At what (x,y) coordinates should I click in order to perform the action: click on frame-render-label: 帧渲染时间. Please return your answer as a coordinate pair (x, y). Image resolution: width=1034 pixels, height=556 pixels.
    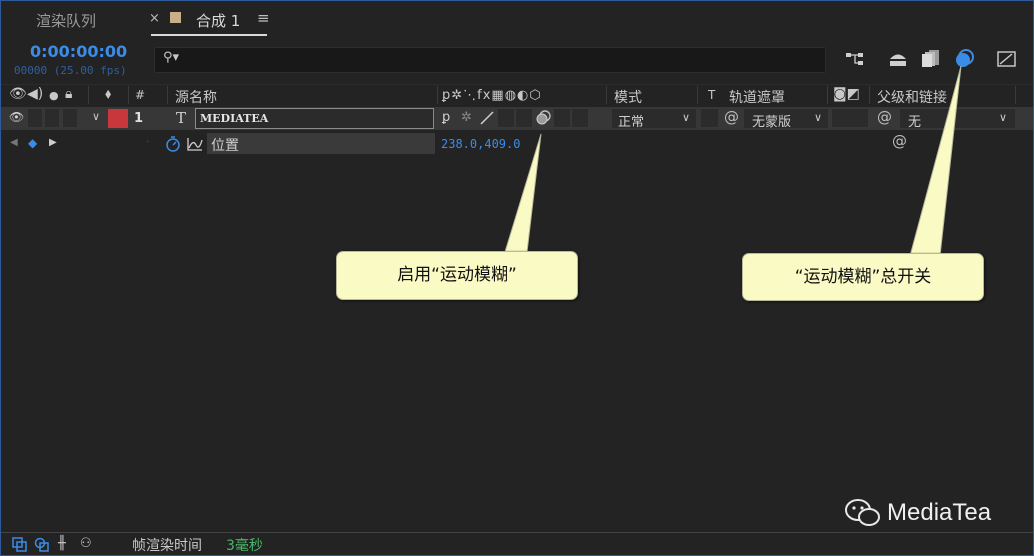
    Looking at the image, I should click on (167, 546).